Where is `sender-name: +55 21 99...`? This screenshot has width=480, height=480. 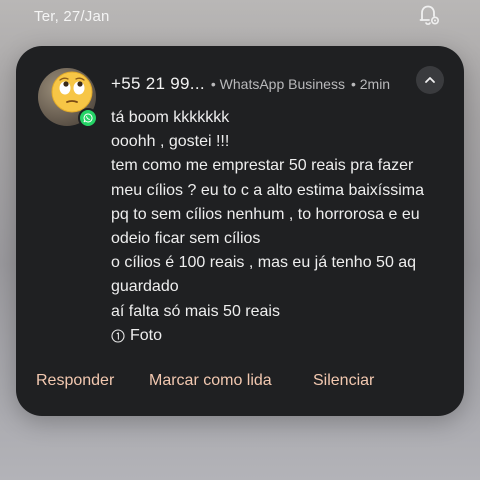
sender-name: +55 21 99... is located at coordinates (158, 83).